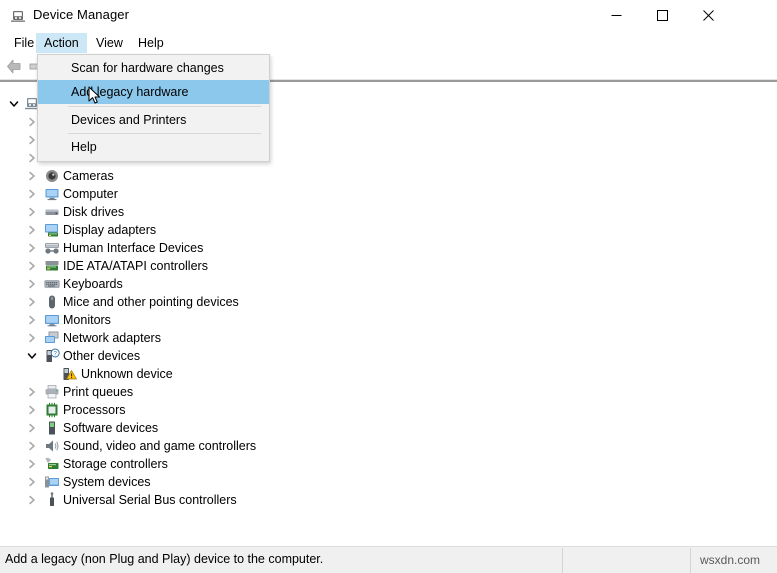 The height and width of the screenshot is (573, 777). What do you see at coordinates (388, 464) in the screenshot?
I see `tree-node-storage-controllers: Storage controllers` at bounding box center [388, 464].